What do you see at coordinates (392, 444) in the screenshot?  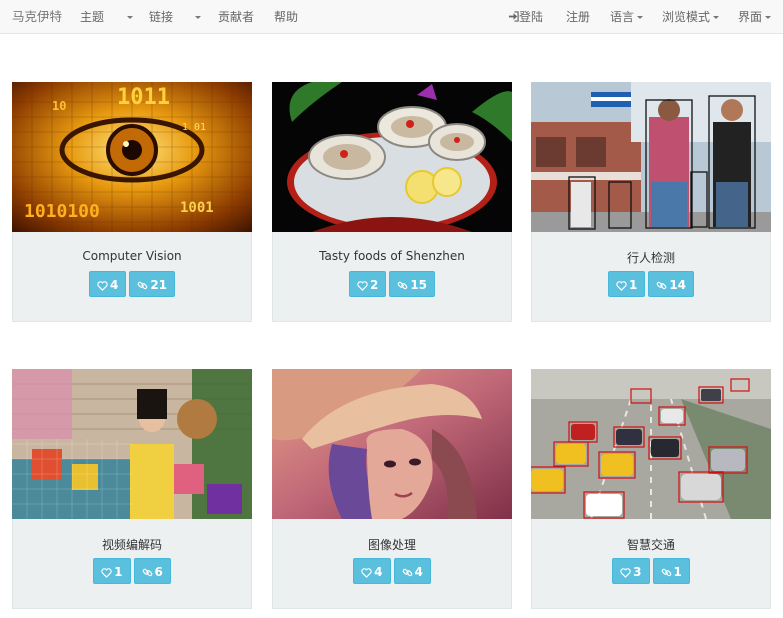 I see `topic-thumbnail-image-processing` at bounding box center [392, 444].